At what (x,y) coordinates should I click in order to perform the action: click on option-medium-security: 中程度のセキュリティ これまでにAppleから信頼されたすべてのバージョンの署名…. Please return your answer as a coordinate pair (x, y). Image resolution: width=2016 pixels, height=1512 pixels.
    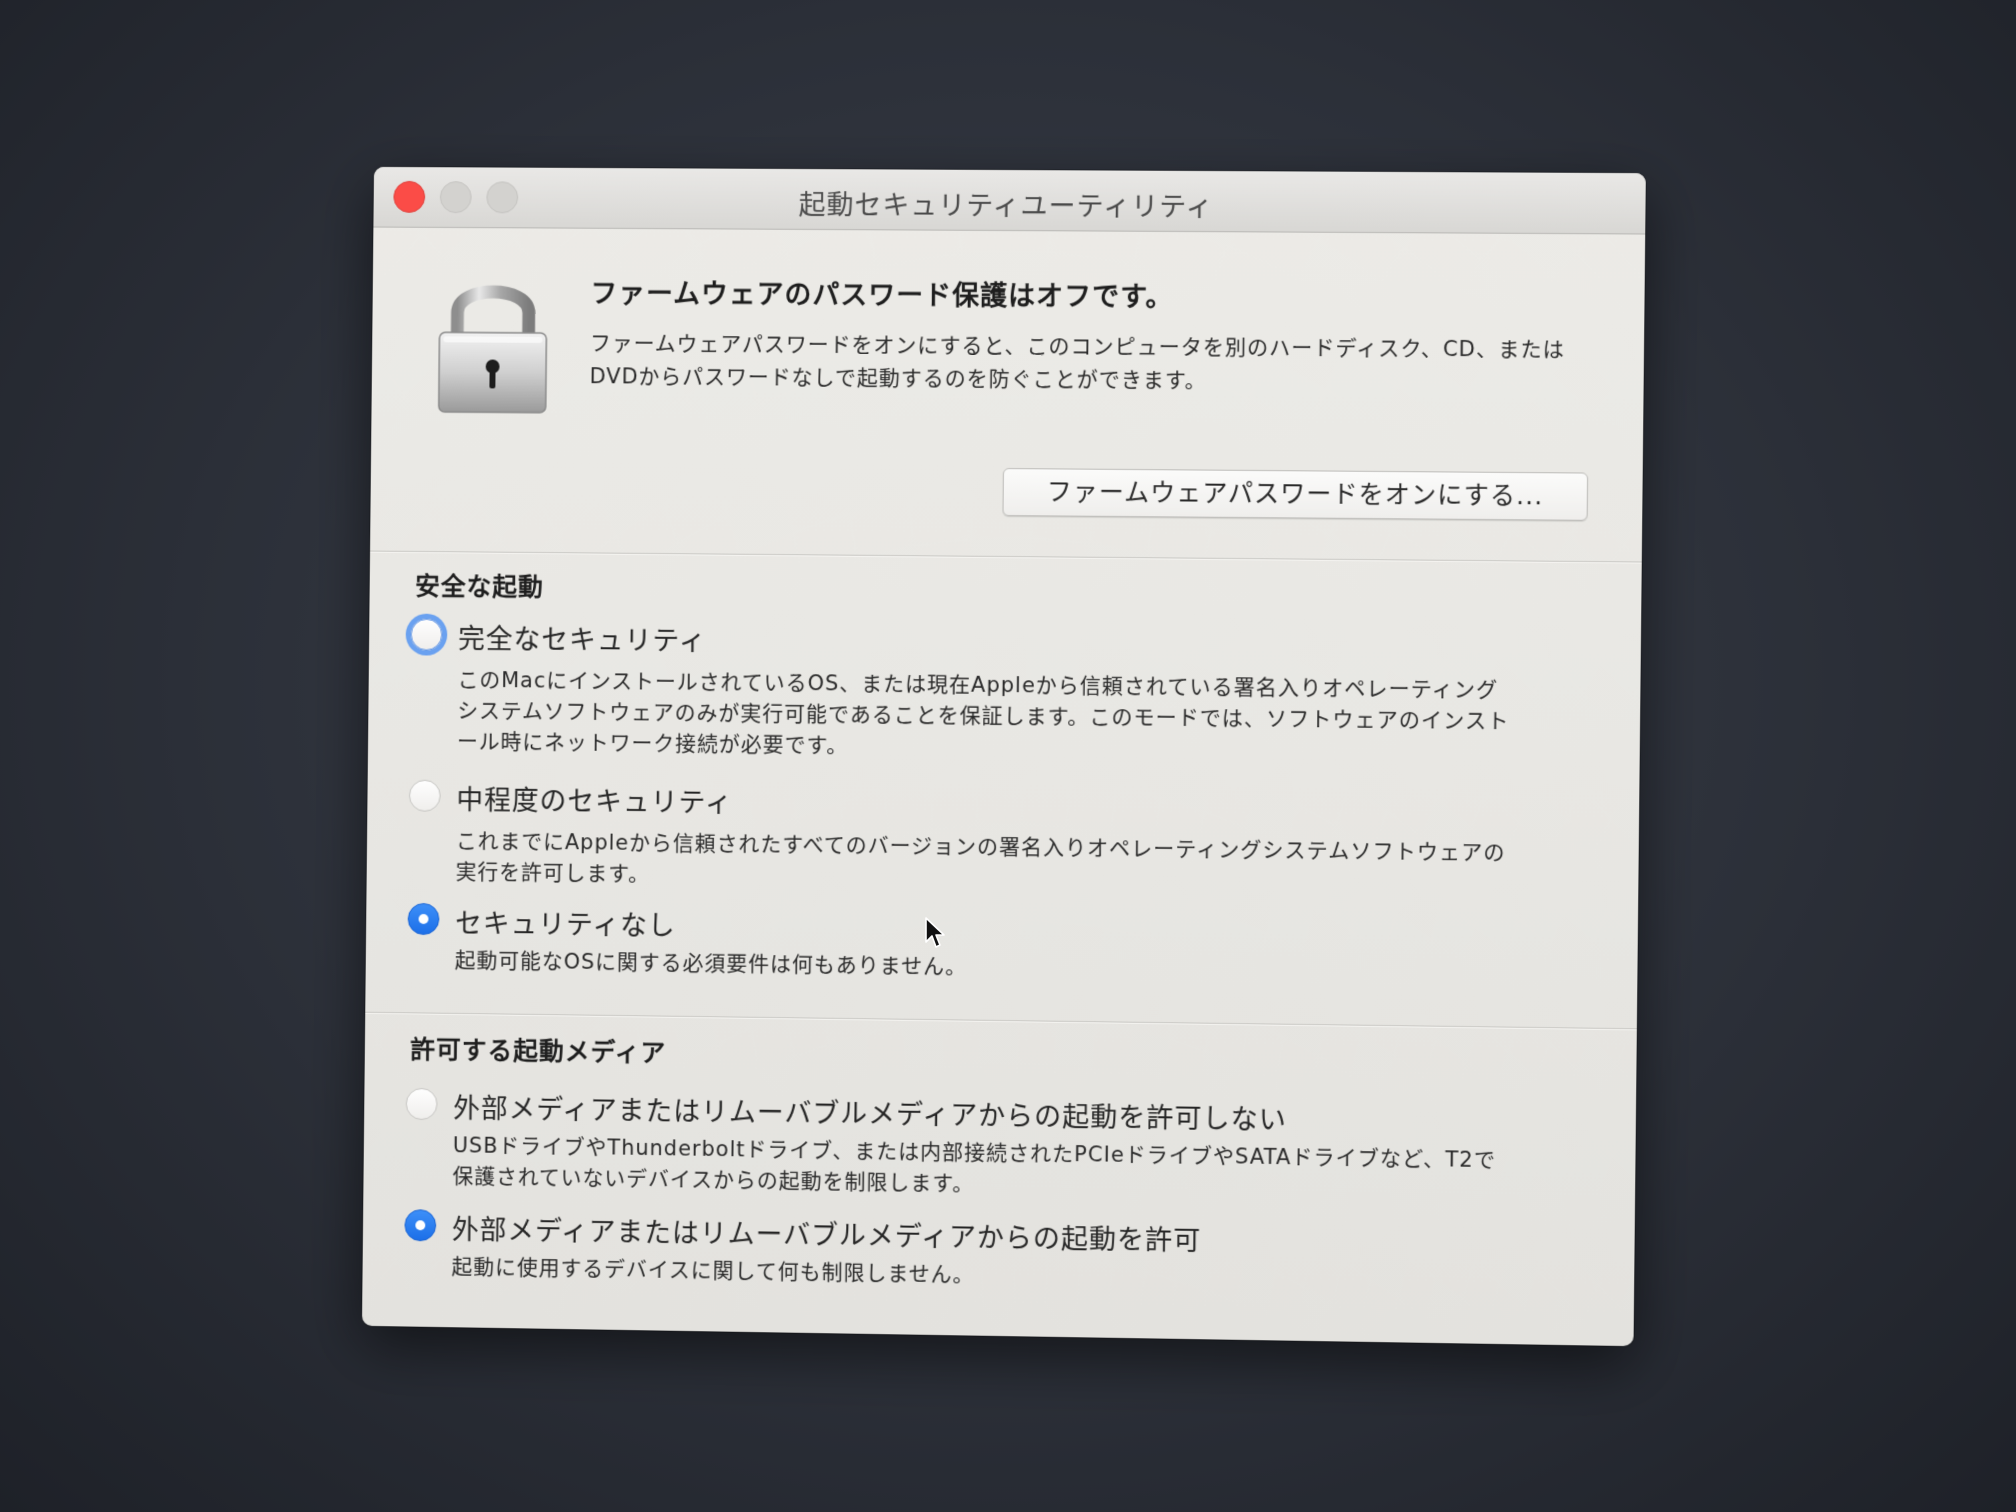
    Looking at the image, I should click on (983, 832).